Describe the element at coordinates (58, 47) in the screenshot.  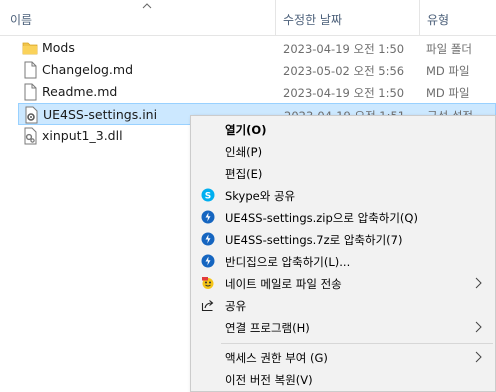
I see `file-name: Mods` at that location.